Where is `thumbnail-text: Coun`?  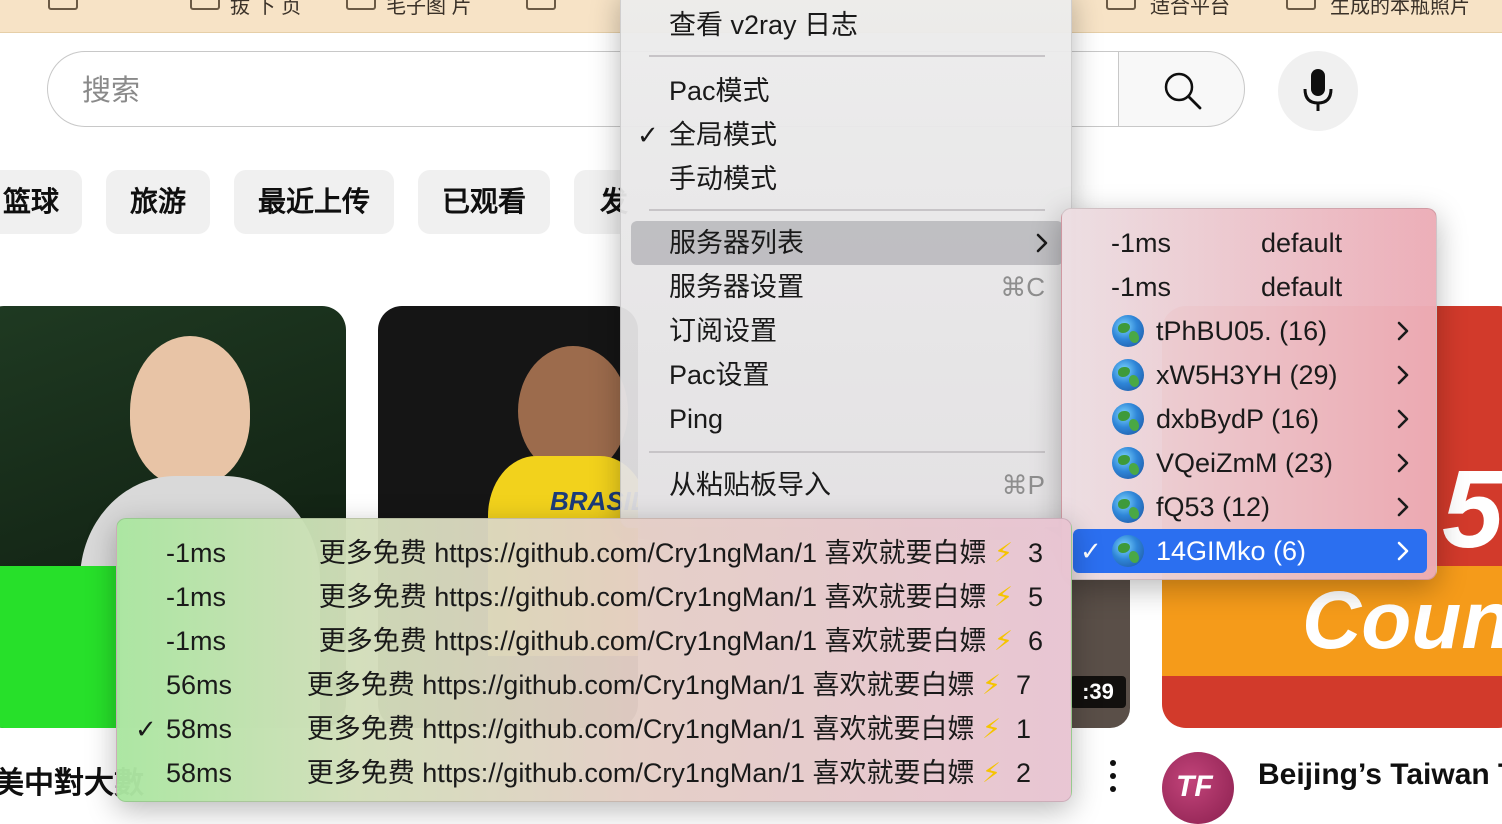
thumbnail-text: Coun is located at coordinates (1402, 620).